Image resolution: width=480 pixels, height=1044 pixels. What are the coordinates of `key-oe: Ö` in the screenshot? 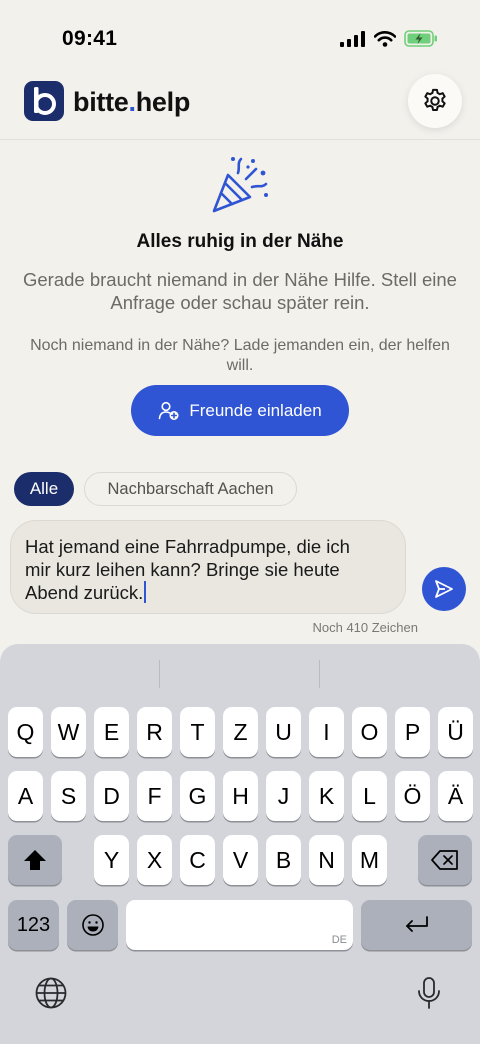 It's located at (412, 796).